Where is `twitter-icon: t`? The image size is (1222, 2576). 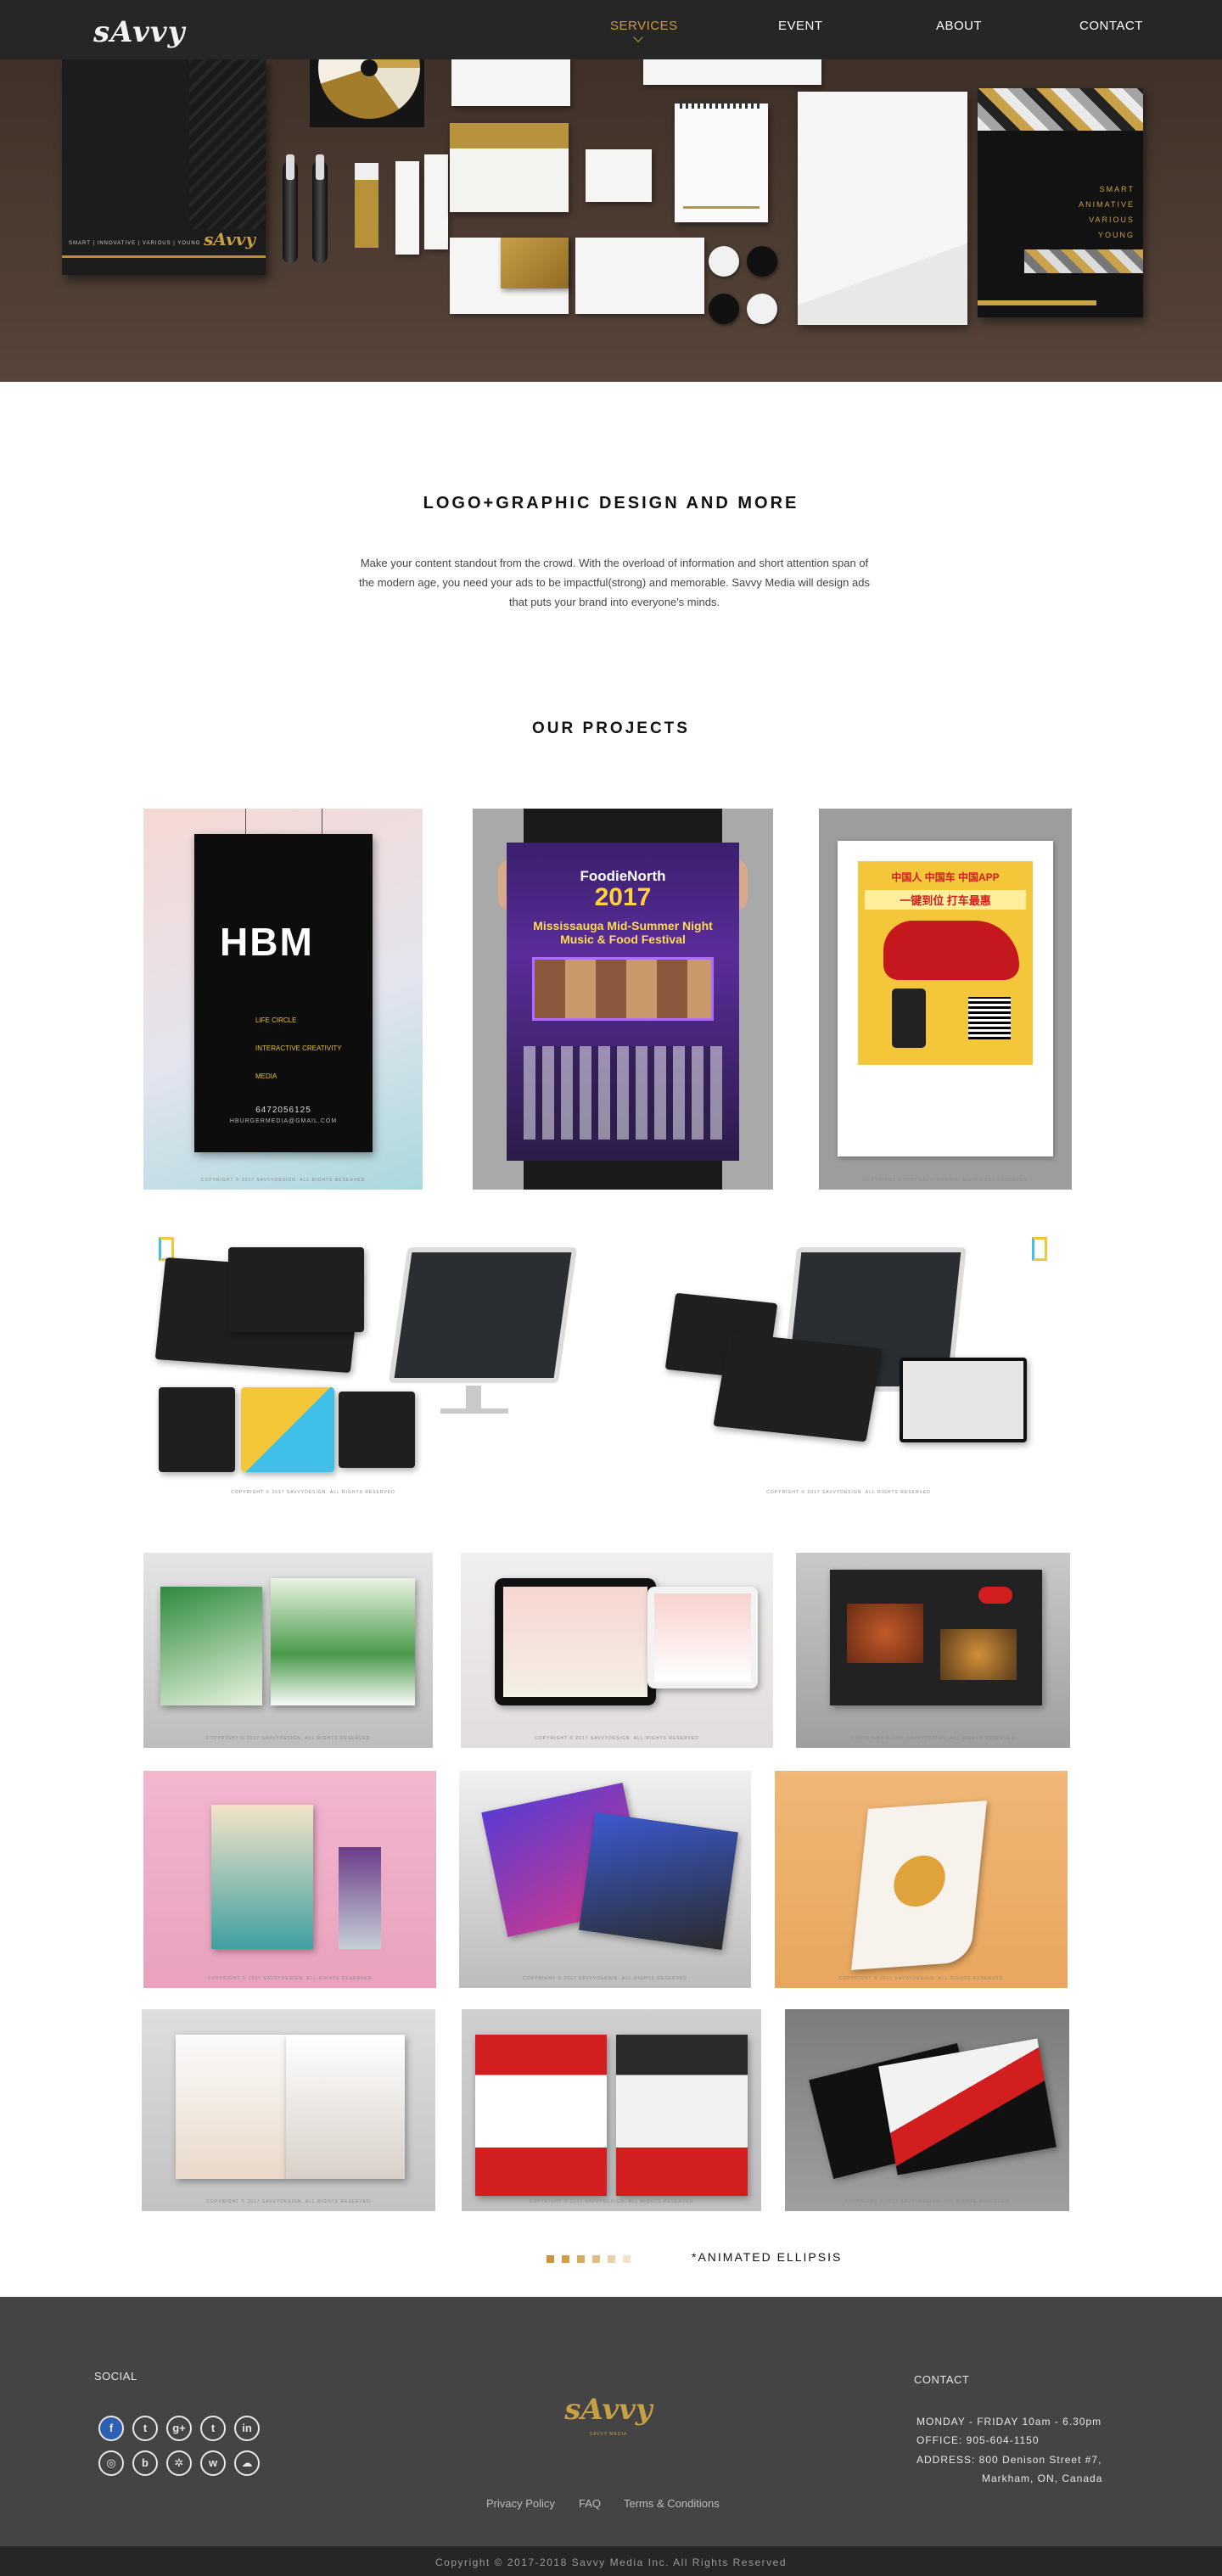 twitter-icon: t is located at coordinates (145, 2428).